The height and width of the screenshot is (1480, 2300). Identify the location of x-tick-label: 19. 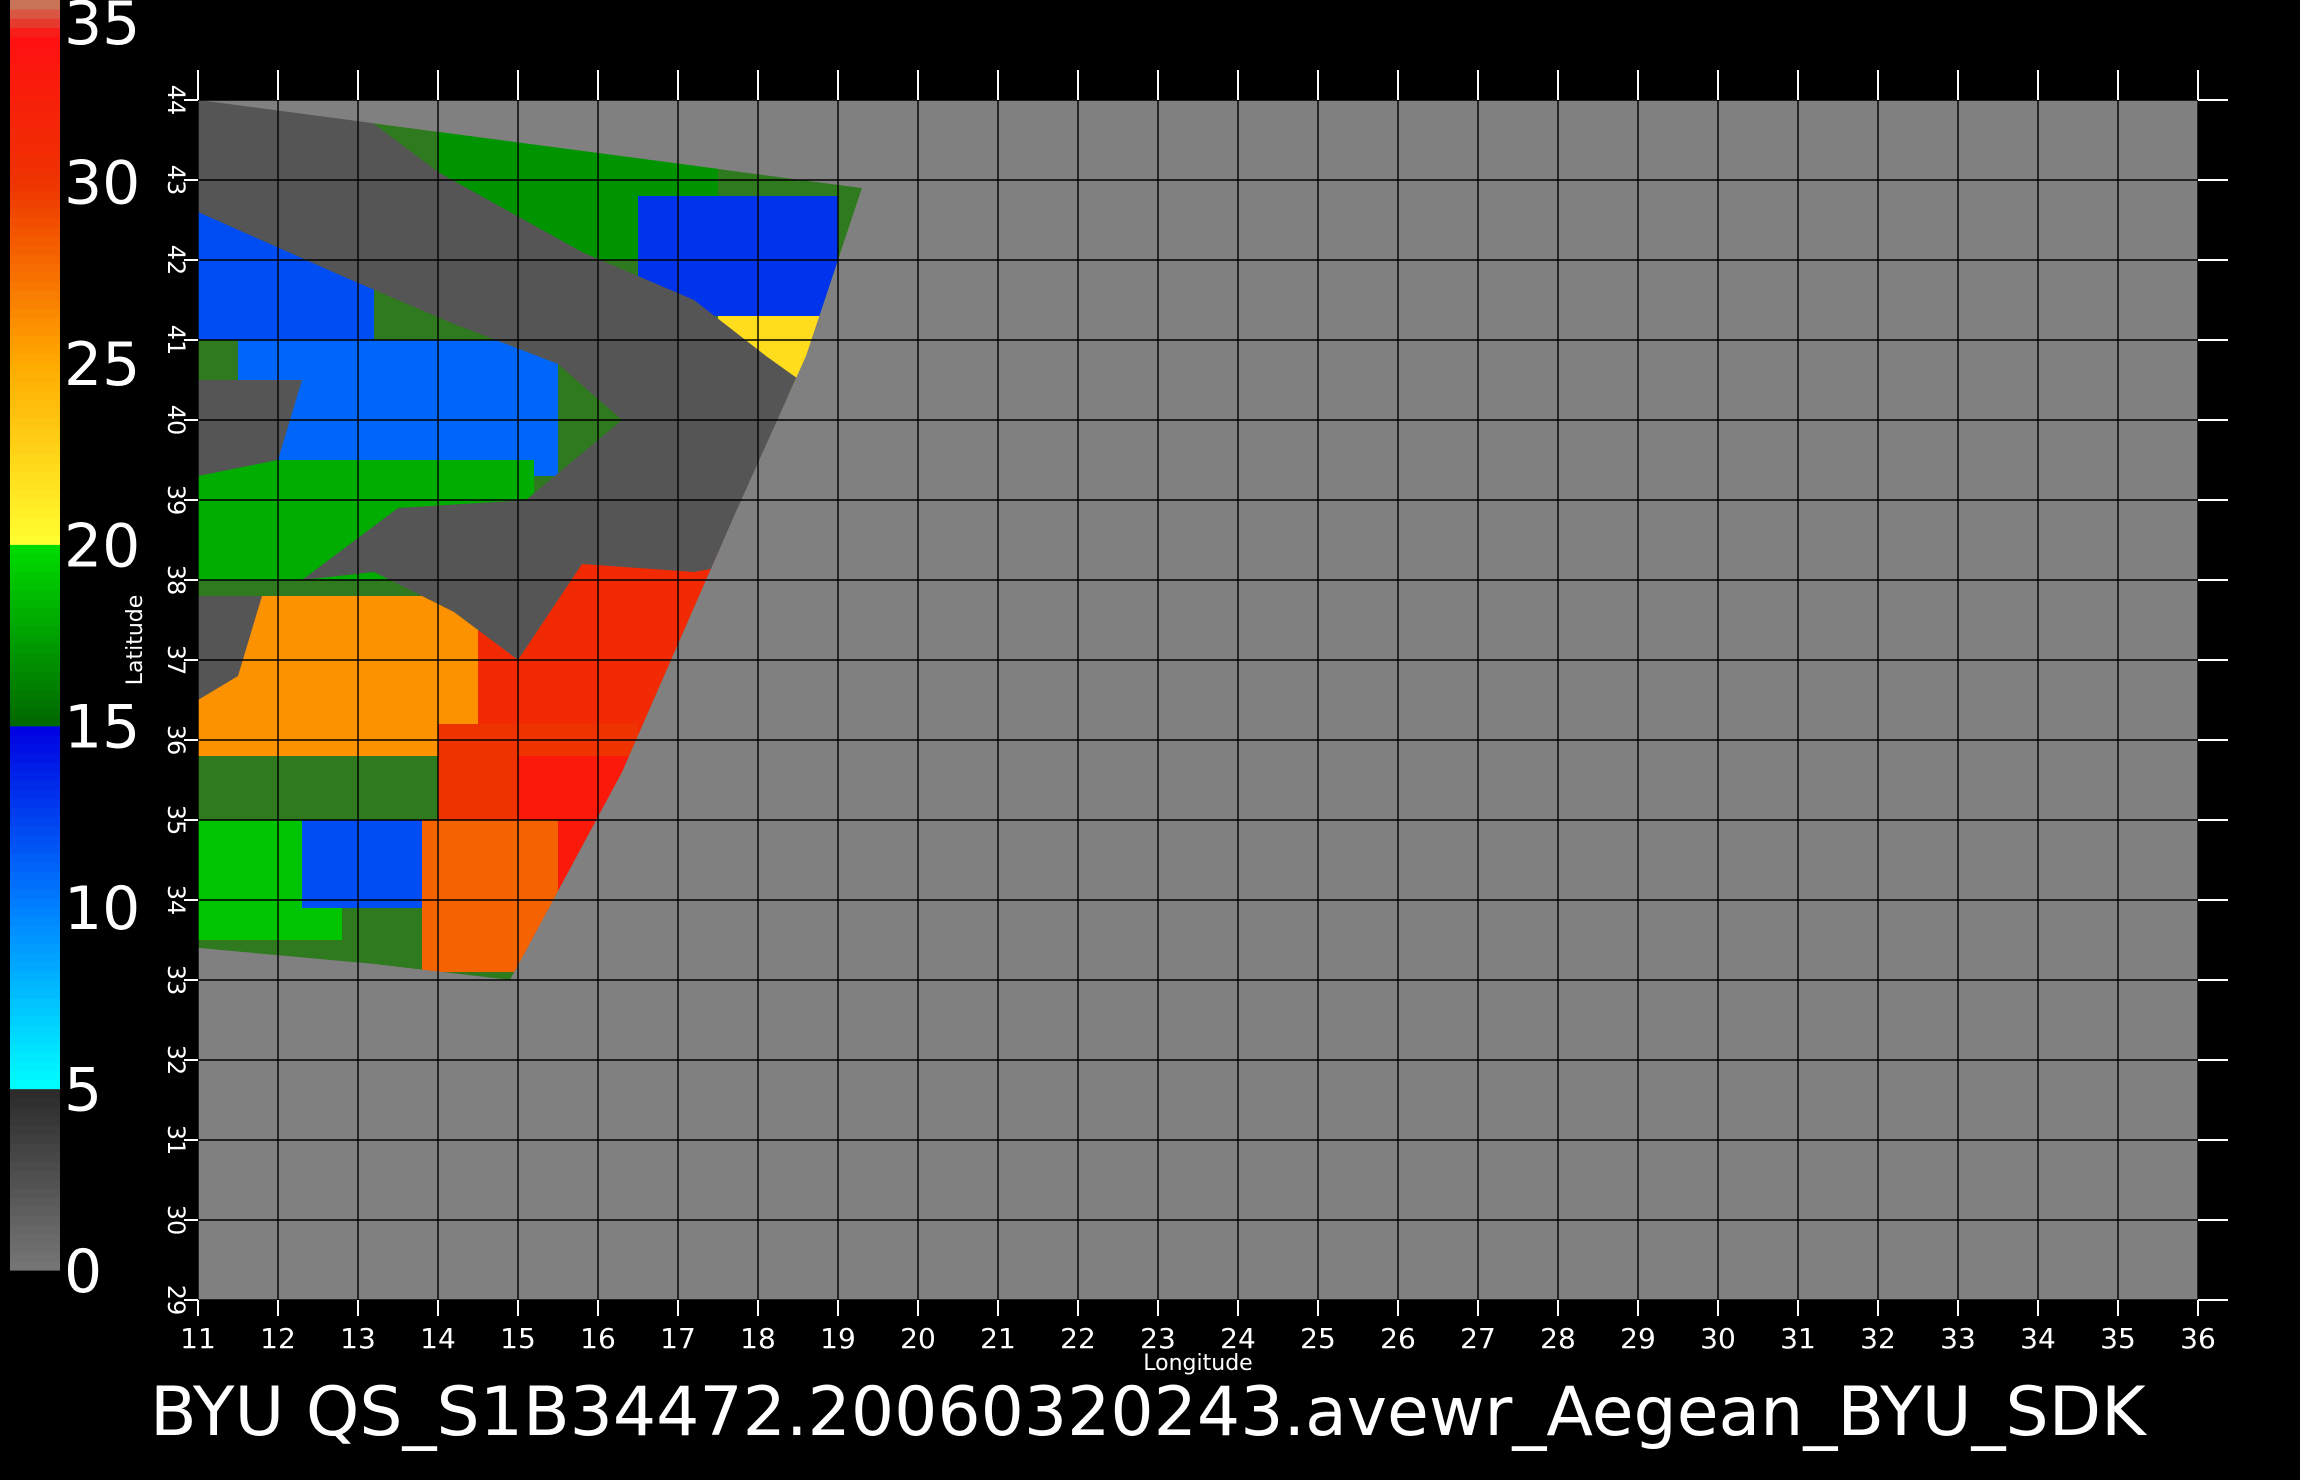
(838, 1338).